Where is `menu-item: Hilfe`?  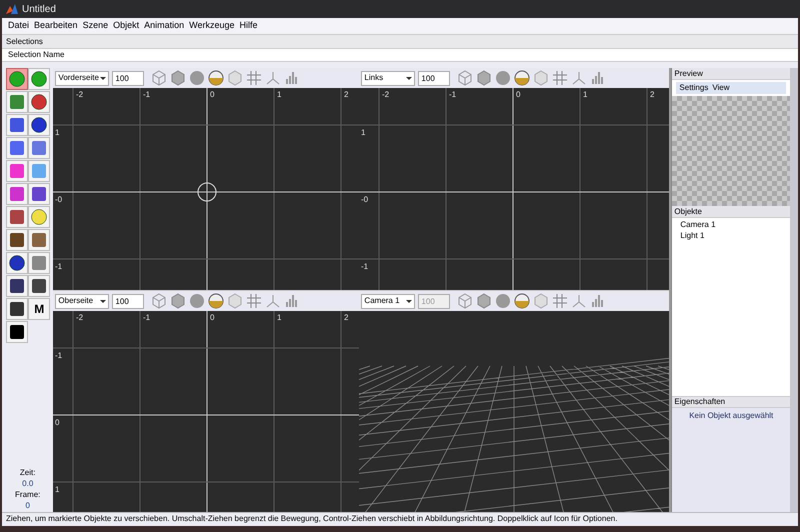
menu-item: Hilfe is located at coordinates (249, 26).